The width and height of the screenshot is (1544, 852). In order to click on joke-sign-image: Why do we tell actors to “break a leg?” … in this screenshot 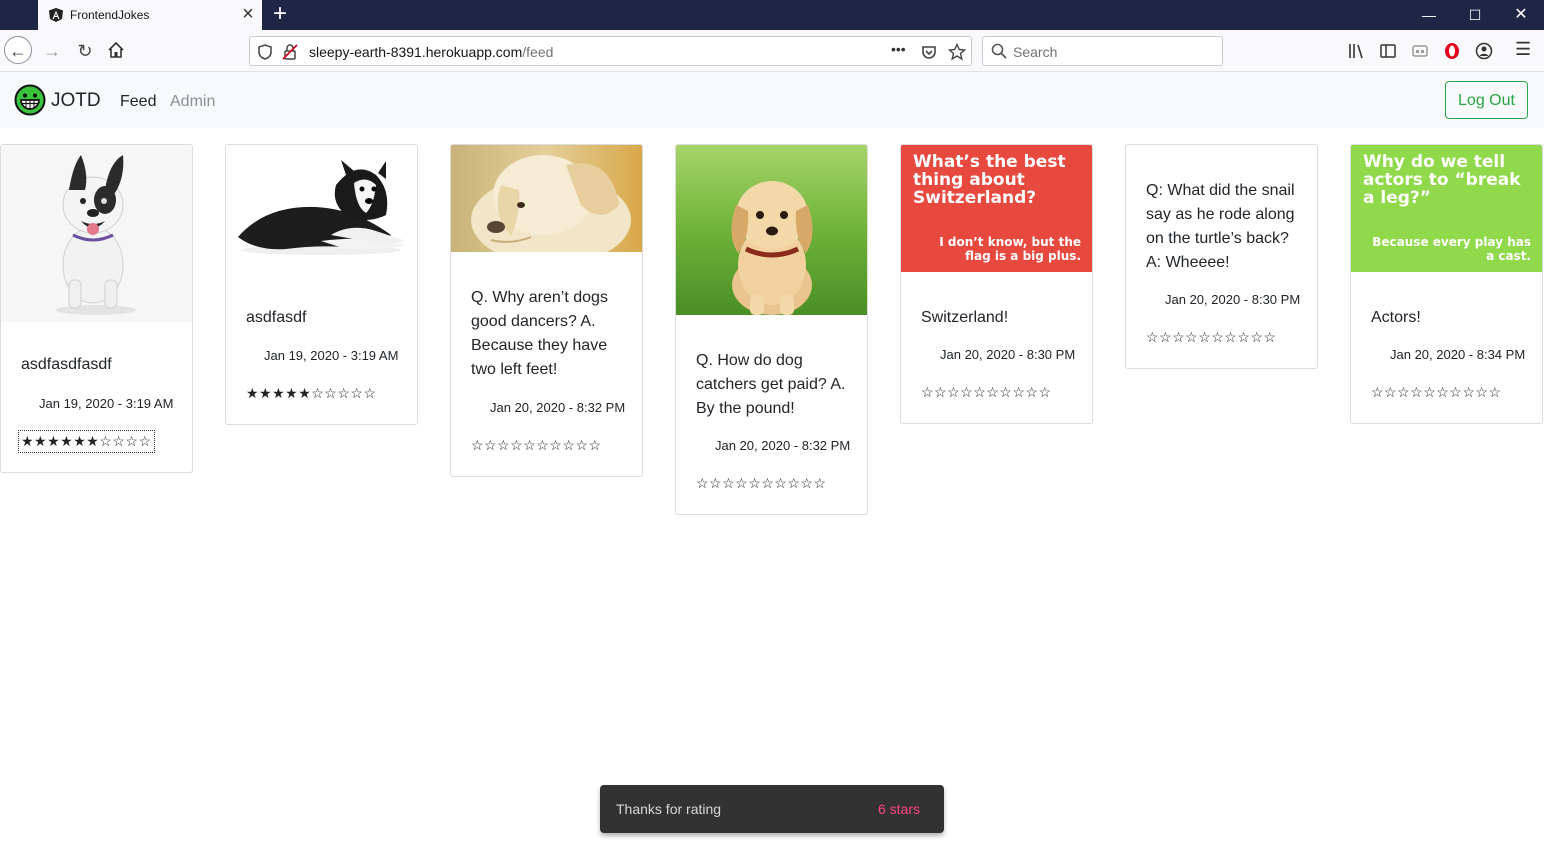, I will do `click(1446, 208)`.